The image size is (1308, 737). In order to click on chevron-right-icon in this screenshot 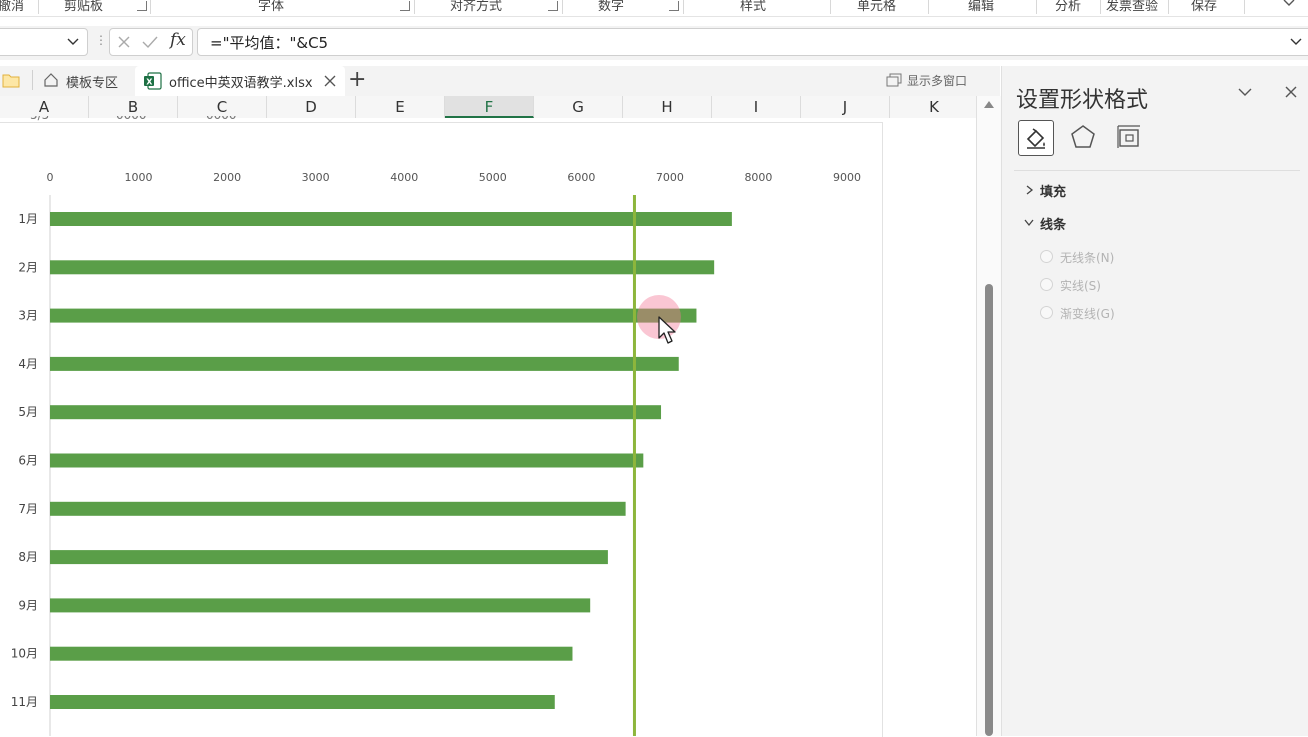, I will do `click(1030, 190)`.